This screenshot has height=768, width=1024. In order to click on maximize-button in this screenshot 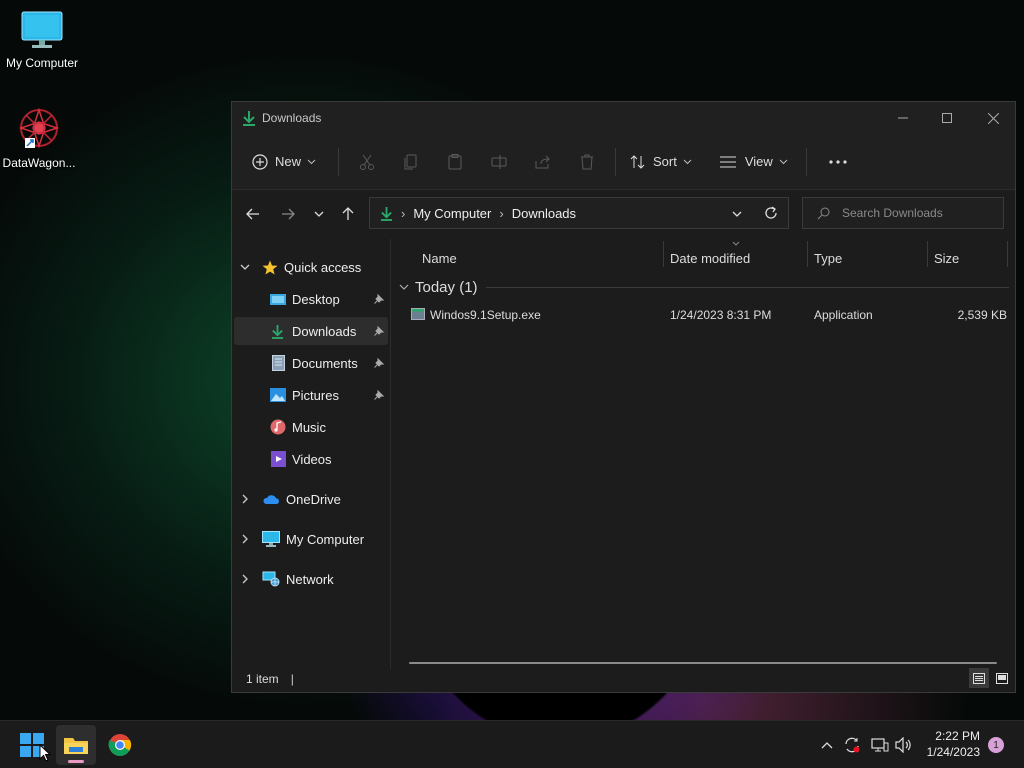, I will do `click(947, 118)`.